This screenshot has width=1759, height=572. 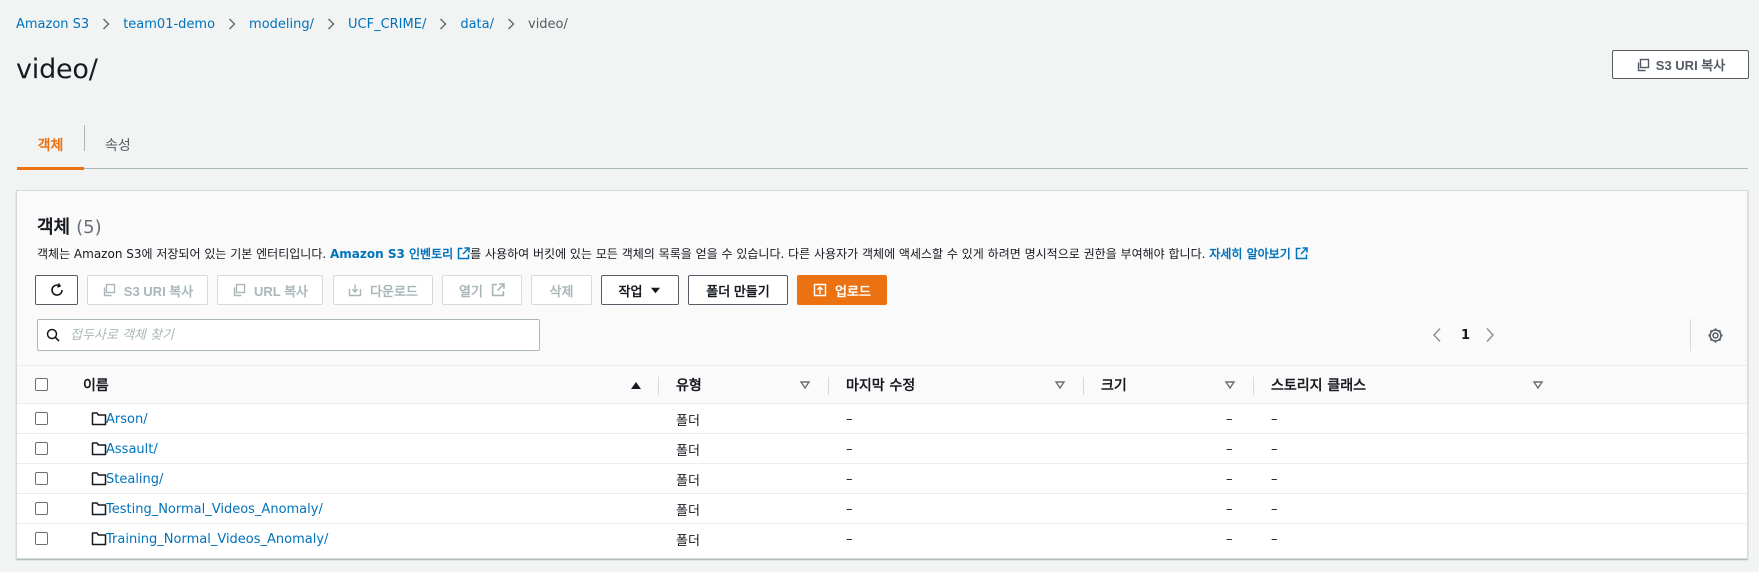 I want to click on copy-url-label: URL 복사, so click(x=280, y=291).